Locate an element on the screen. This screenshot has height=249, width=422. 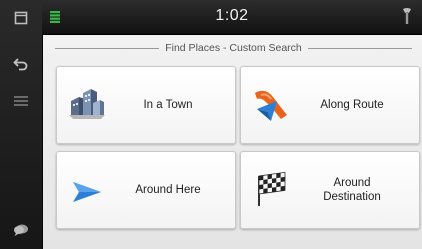
page-title: Find Places - Custom Search is located at coordinates (233, 48).